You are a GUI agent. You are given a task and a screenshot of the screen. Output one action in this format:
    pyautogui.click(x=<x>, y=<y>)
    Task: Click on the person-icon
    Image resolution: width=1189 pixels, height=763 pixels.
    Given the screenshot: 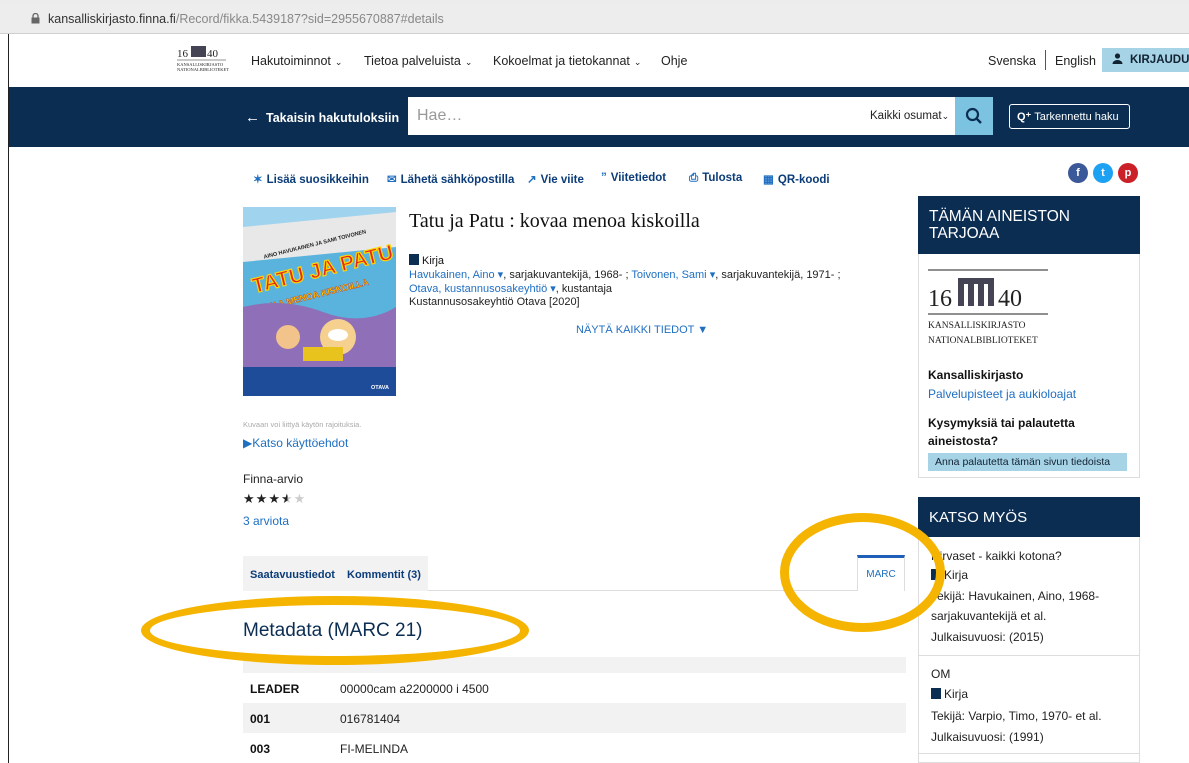 What is the action you would take?
    pyautogui.click(x=1117, y=58)
    